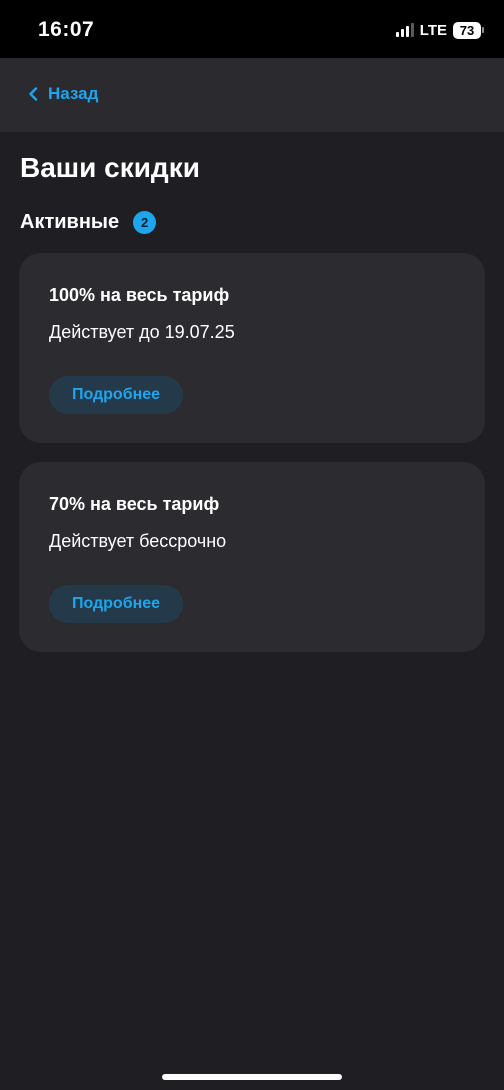 This screenshot has height=1090, width=504. What do you see at coordinates (433, 30) in the screenshot?
I see `network-type: LTE` at bounding box center [433, 30].